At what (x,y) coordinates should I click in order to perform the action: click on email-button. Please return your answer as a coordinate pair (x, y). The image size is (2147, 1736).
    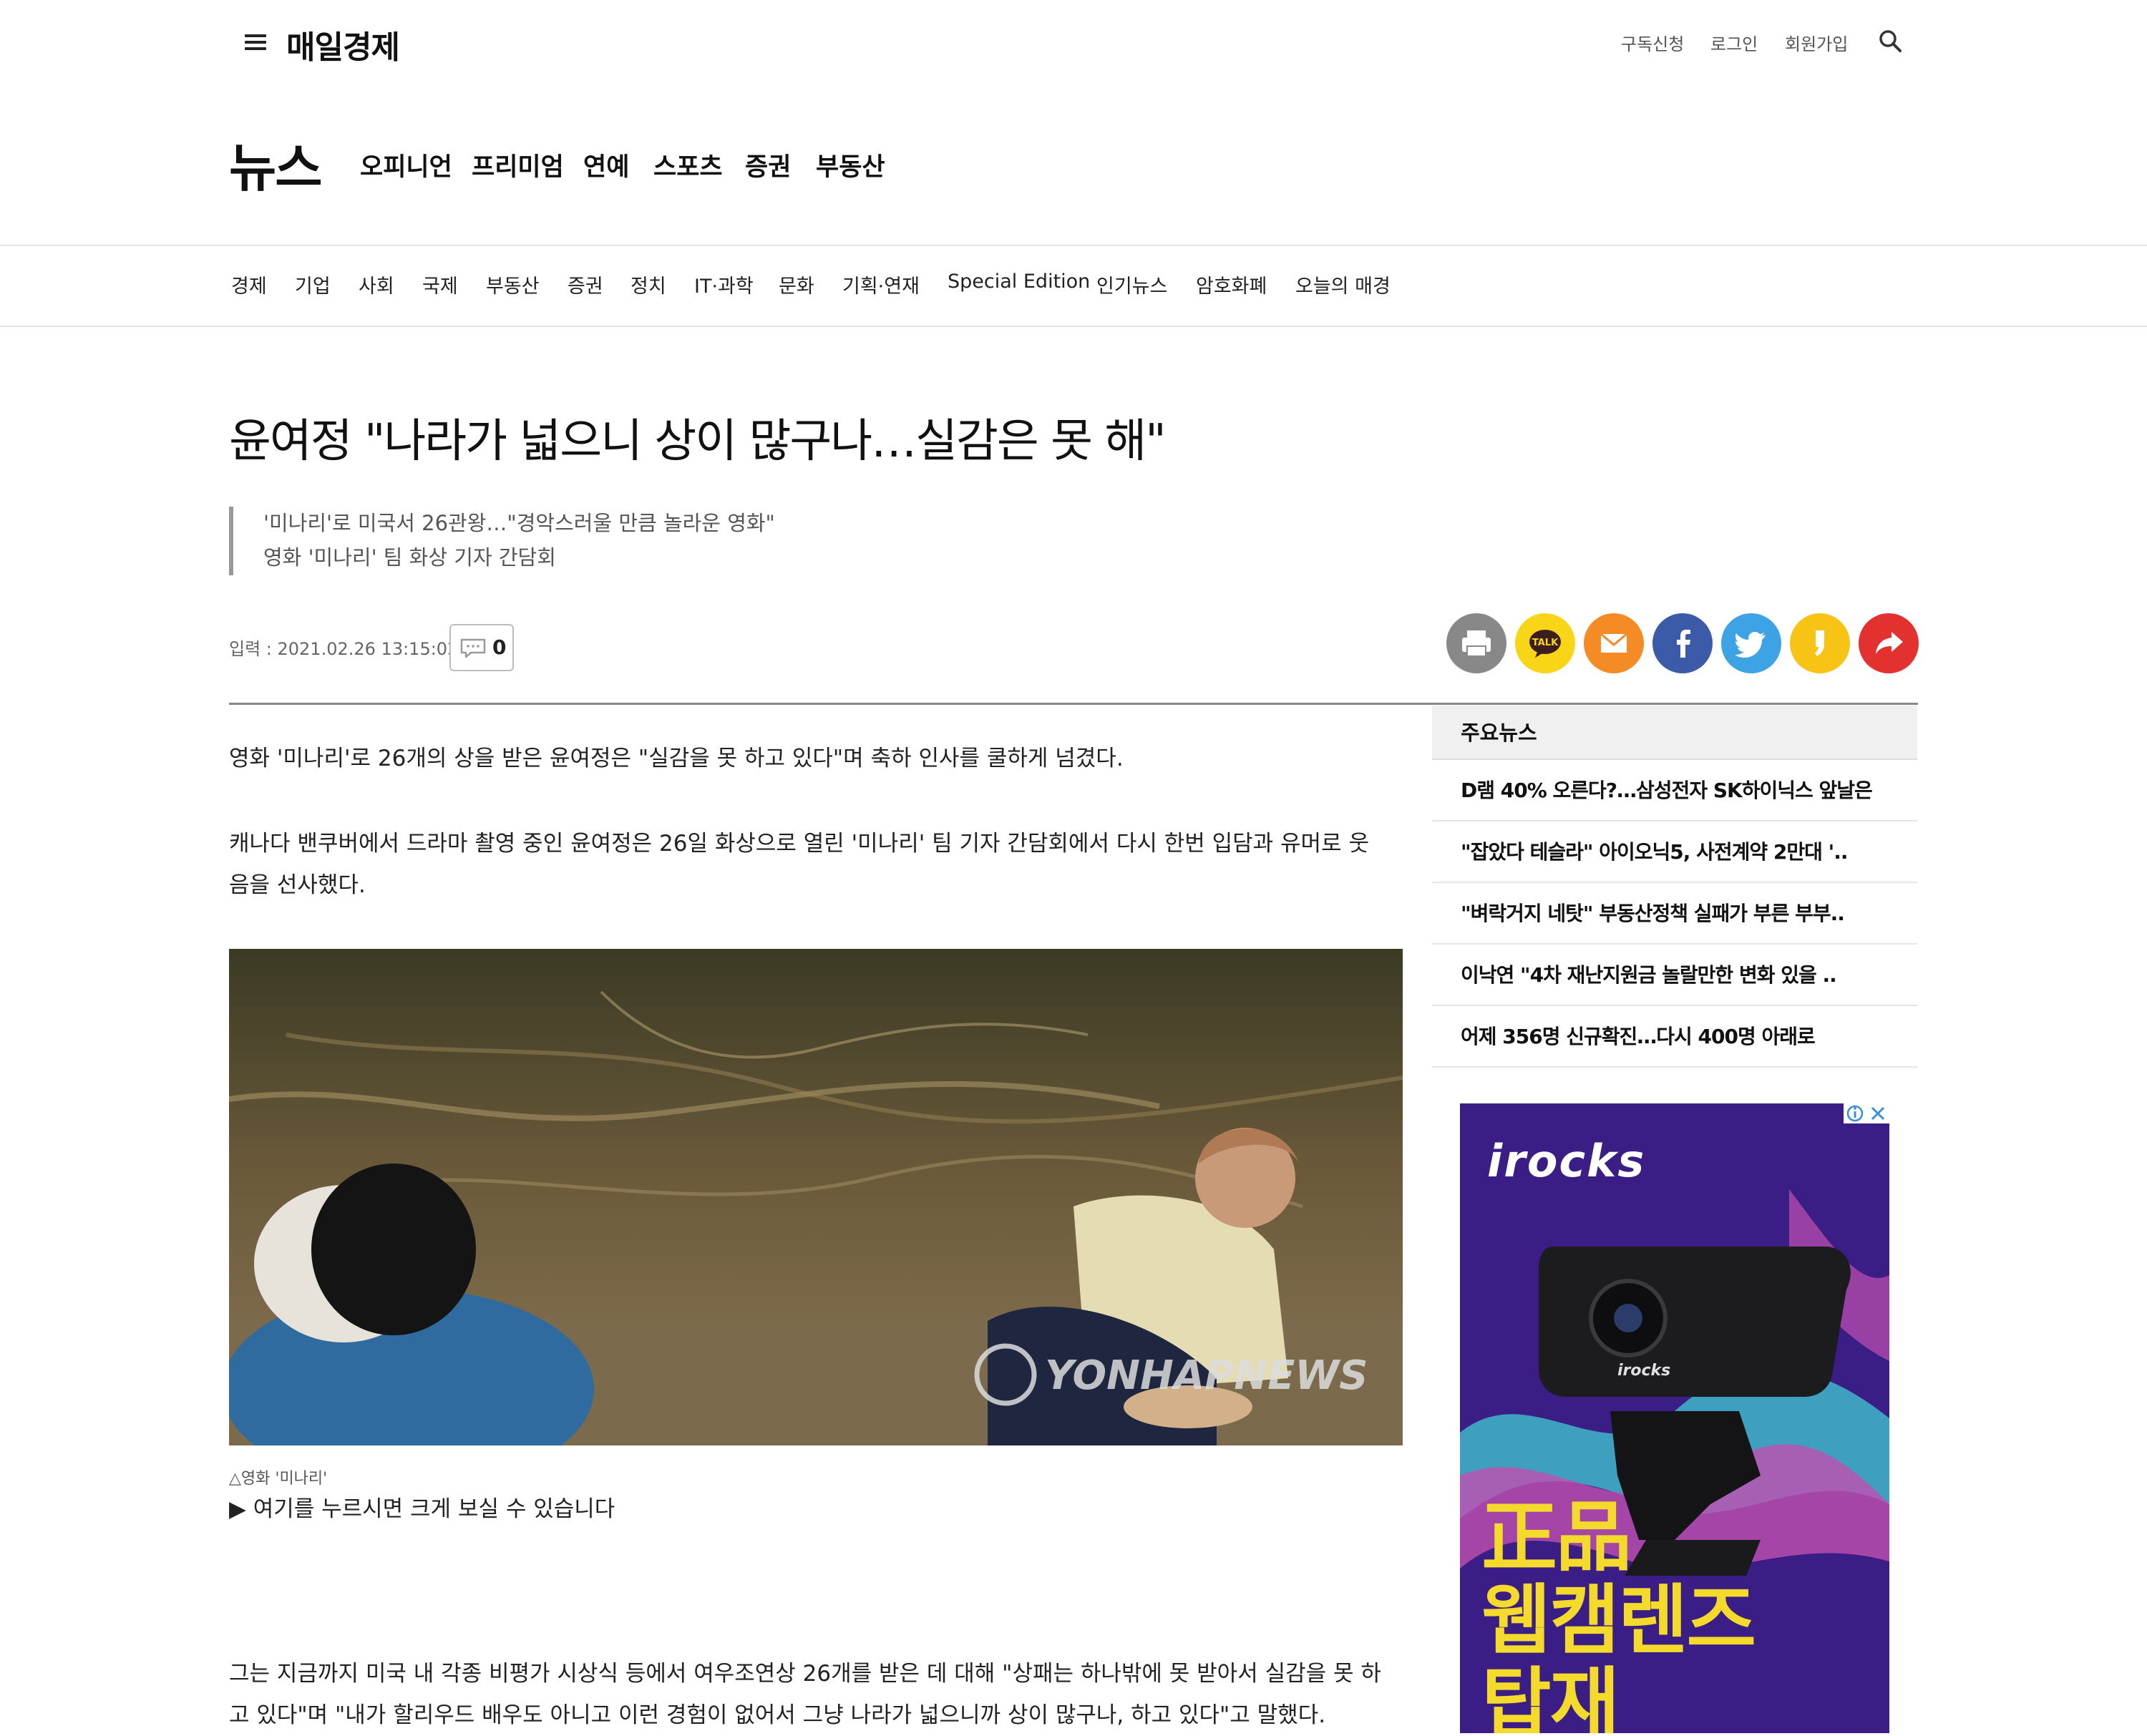
    Looking at the image, I should click on (1614, 643).